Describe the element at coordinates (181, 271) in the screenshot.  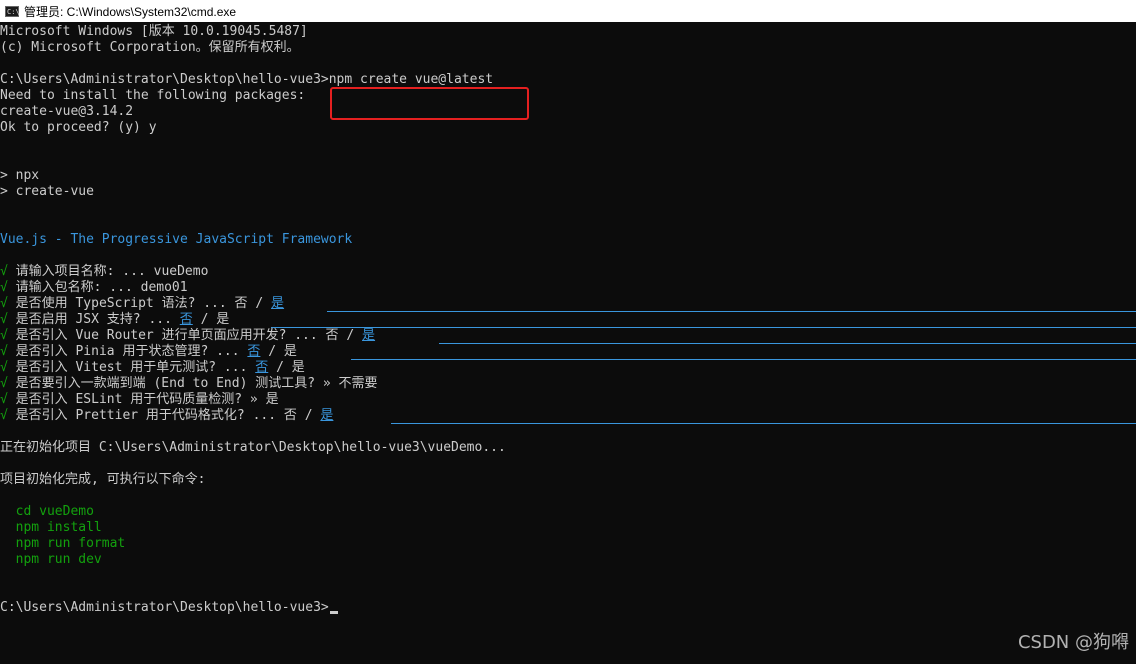
I see `answer-value: vueDemo` at that location.